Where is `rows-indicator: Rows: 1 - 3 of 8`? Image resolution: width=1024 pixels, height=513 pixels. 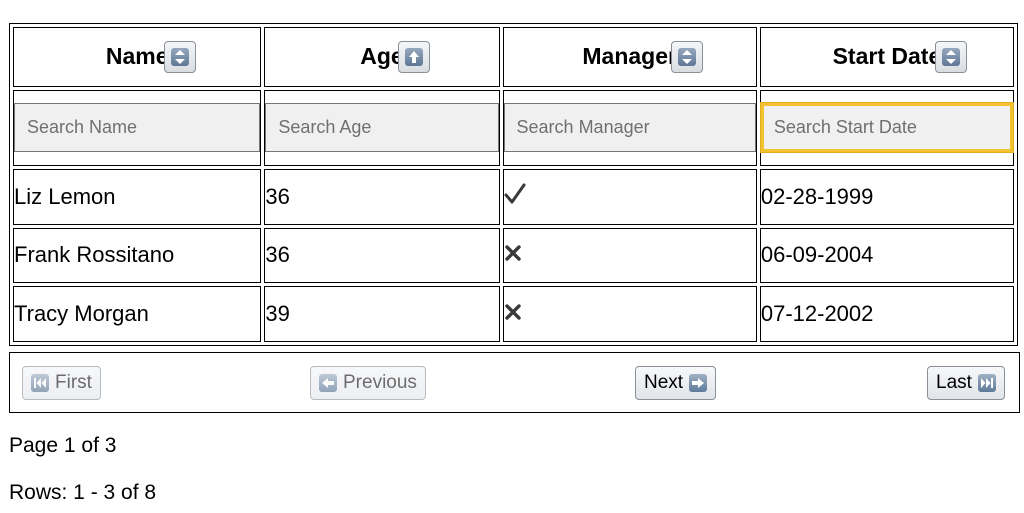 rows-indicator: Rows: 1 - 3 of 8 is located at coordinates (83, 492).